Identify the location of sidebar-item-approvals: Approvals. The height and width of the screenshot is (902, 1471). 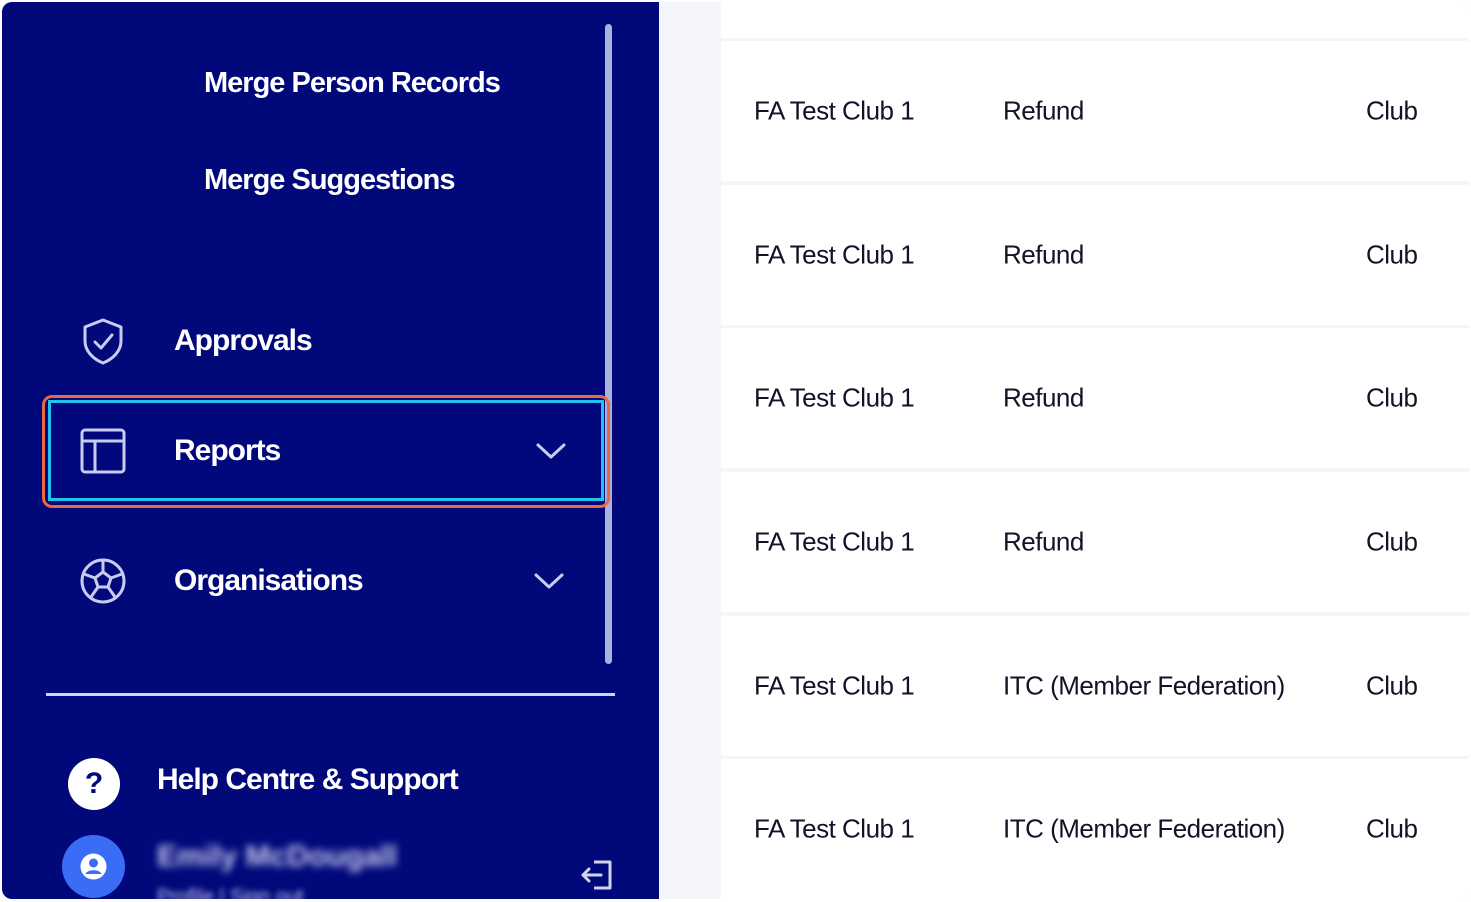
(327, 341).